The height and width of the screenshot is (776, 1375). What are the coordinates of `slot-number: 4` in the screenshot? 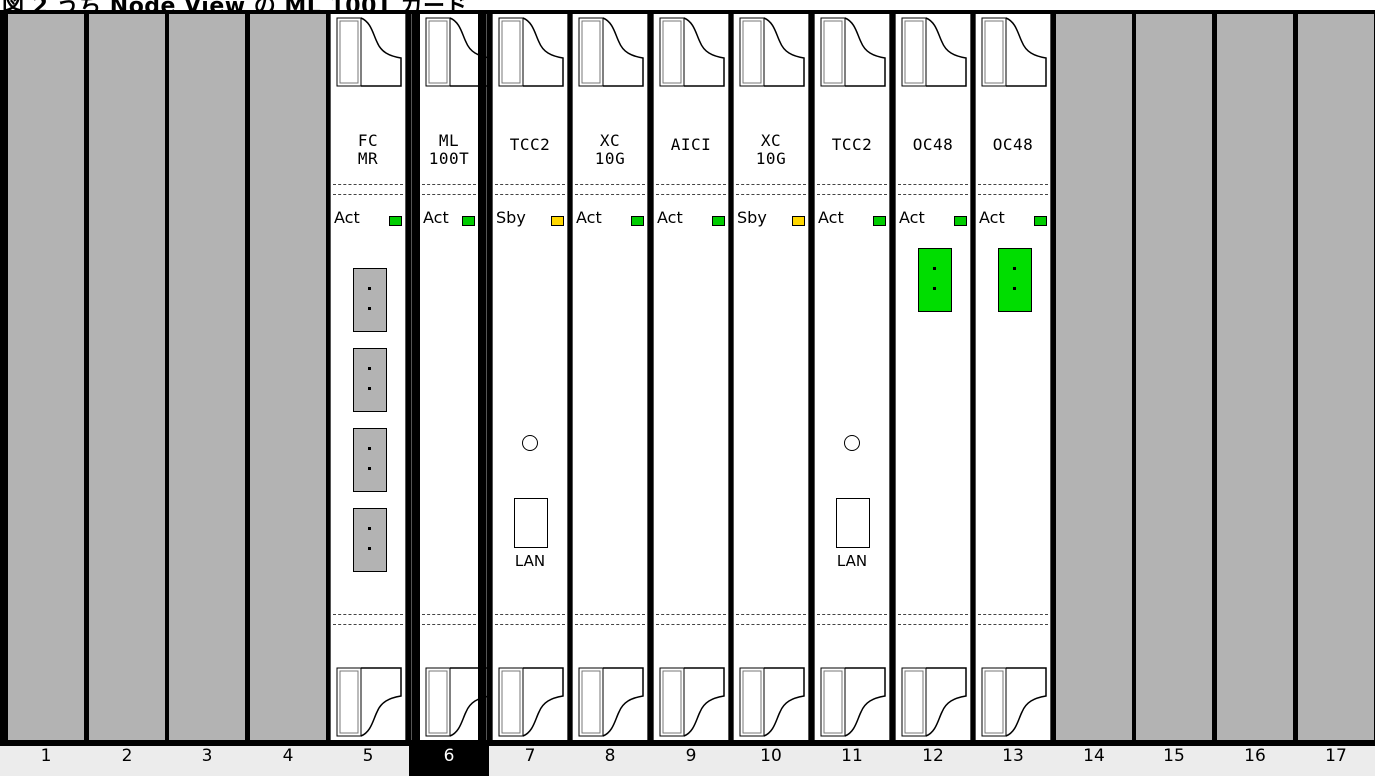 It's located at (288, 761).